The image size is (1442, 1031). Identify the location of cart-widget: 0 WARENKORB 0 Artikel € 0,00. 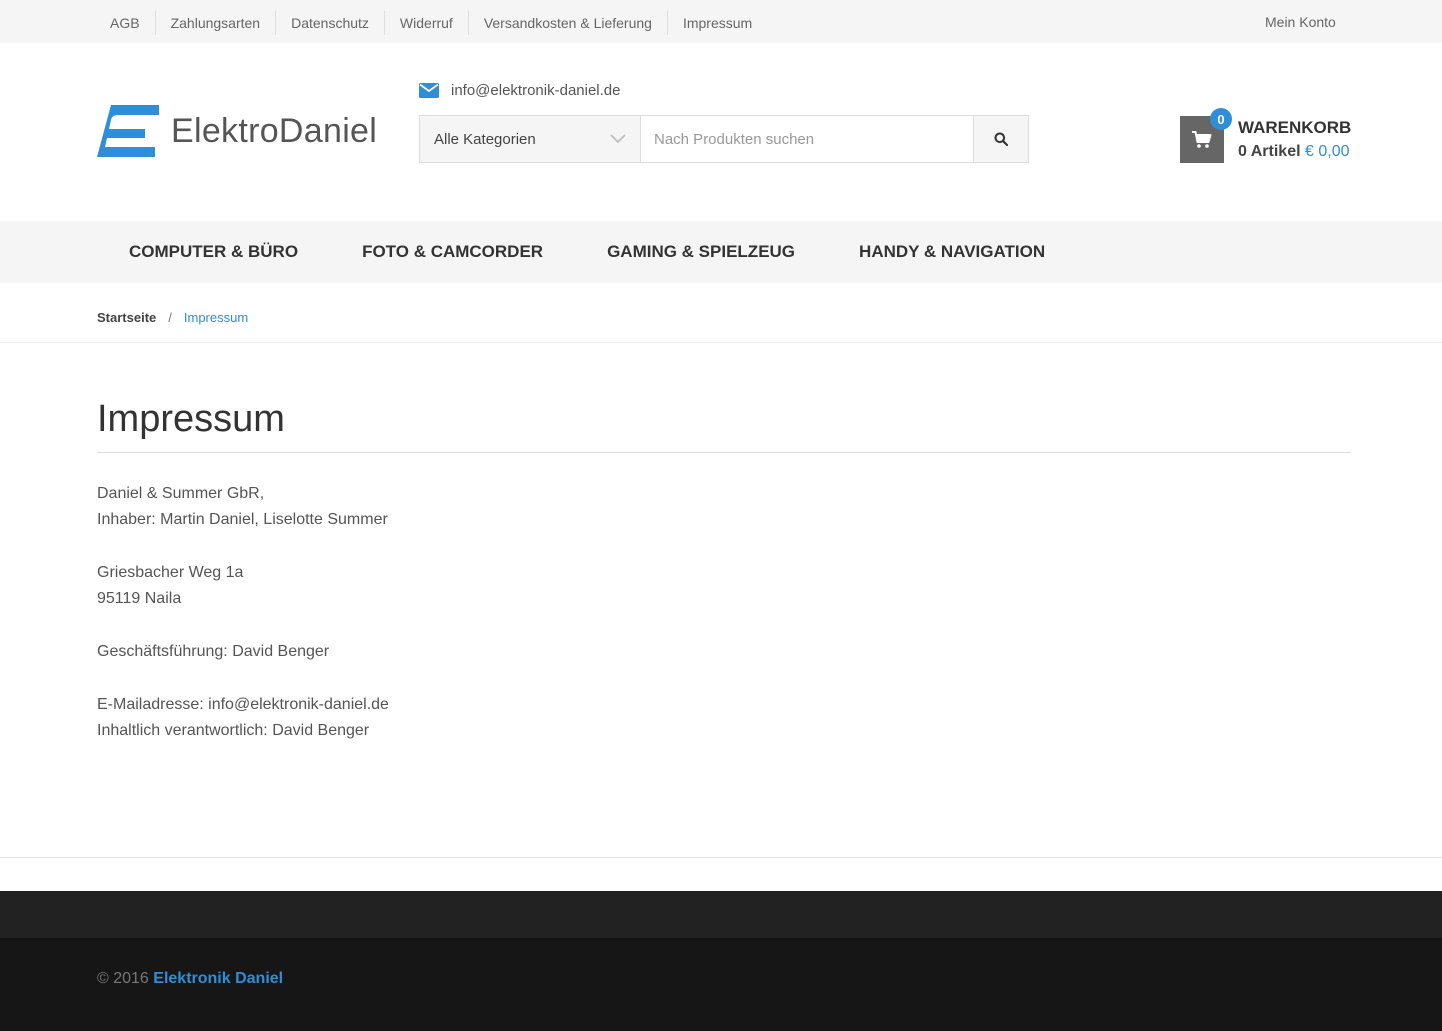
(1265, 135).